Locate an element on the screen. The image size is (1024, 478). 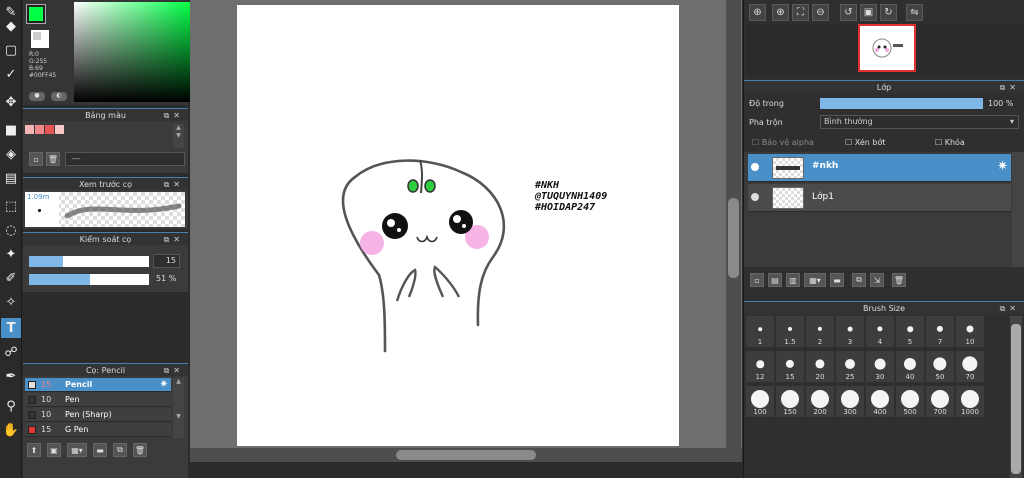
reset-view-icon: ▣ is located at coordinates (868, 12).